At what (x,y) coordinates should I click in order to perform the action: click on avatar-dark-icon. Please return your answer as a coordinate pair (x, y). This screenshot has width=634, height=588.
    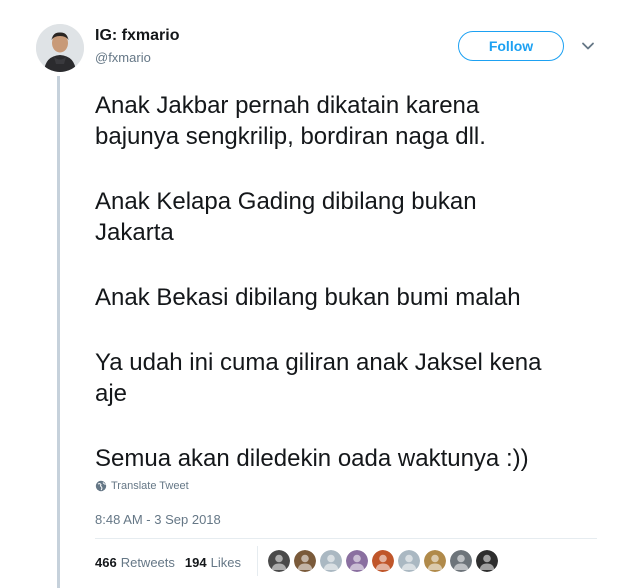
    Looking at the image, I should click on (279, 561).